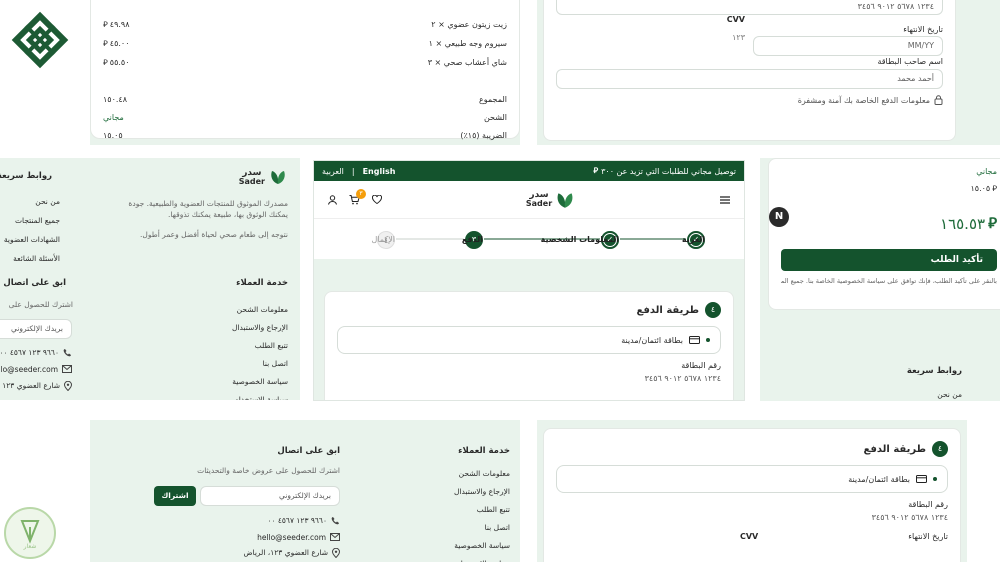 This screenshot has height=562, width=1000. I want to click on watermark-text: شعار, so click(30, 546).